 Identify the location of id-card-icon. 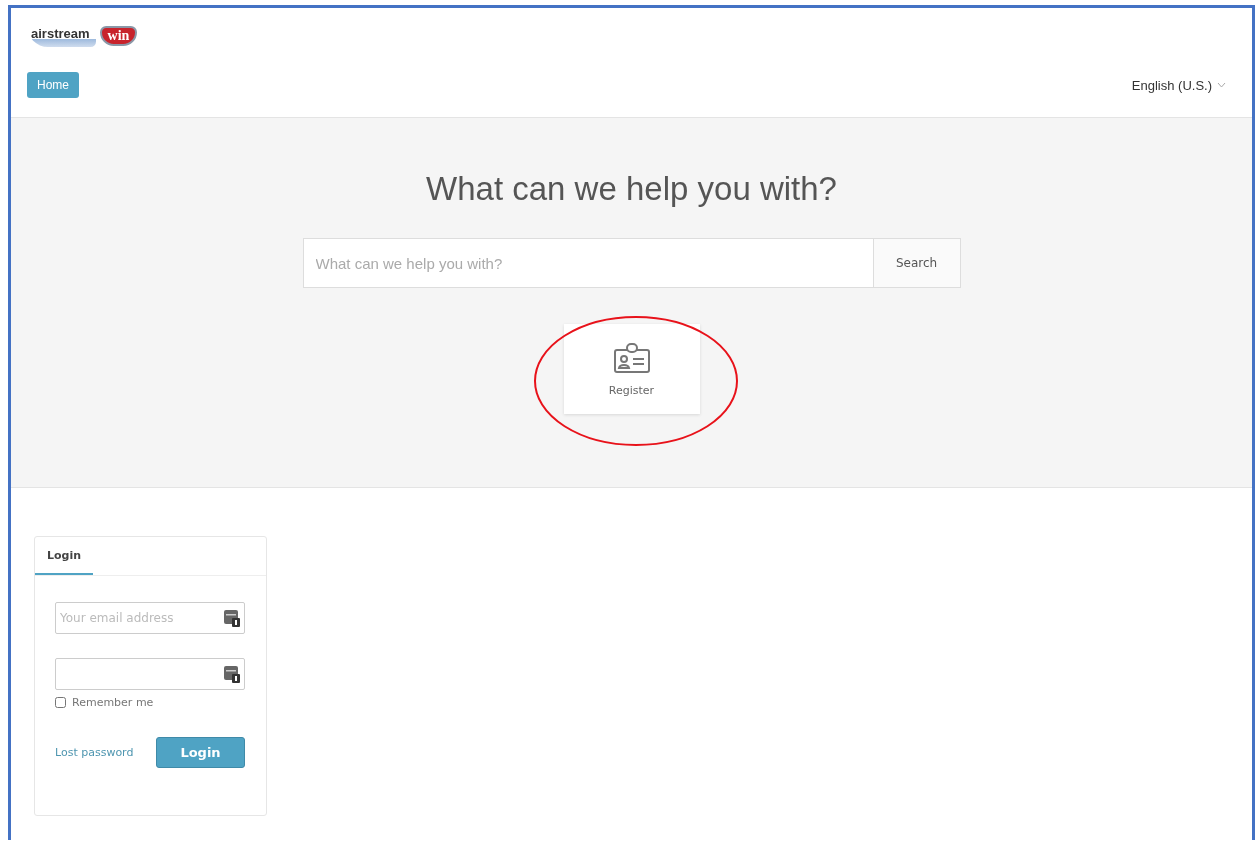
(631, 357).